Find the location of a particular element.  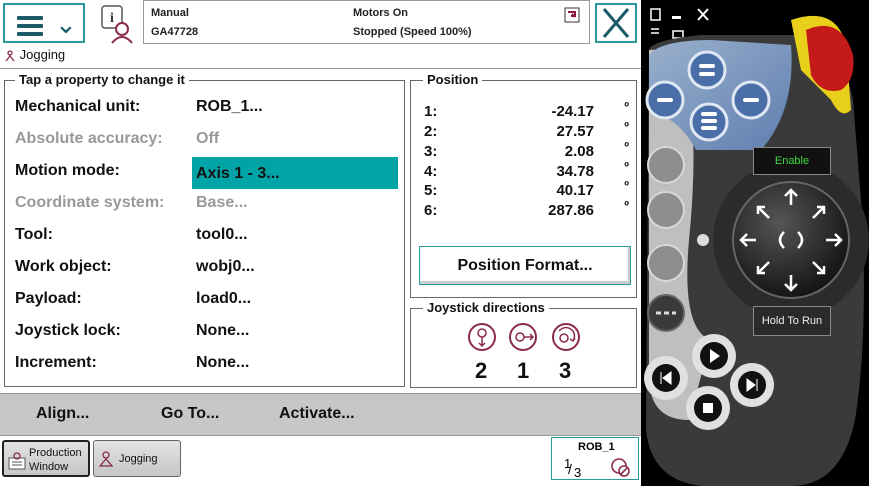

axis-value: 27.57 is located at coordinates (575, 131).